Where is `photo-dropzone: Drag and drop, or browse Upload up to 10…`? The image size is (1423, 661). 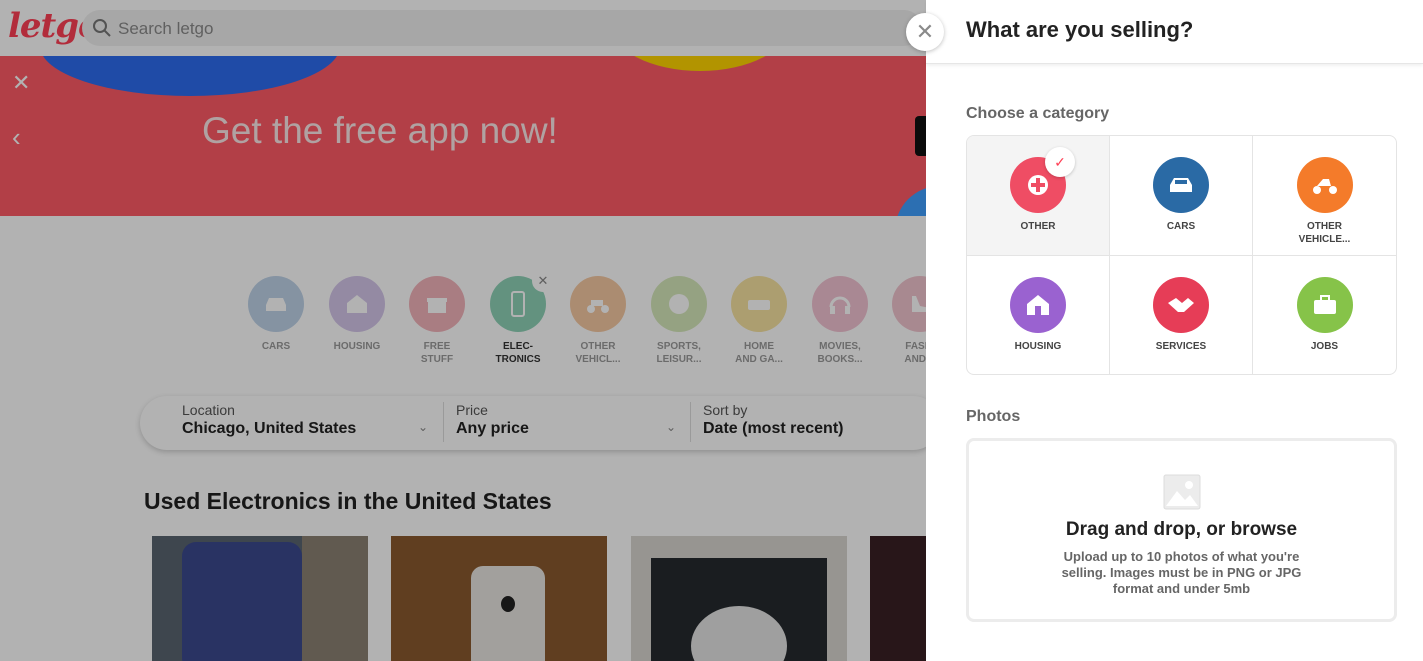
photo-dropzone: Drag and drop, or browse Upload up to 10… is located at coordinates (1181, 530).